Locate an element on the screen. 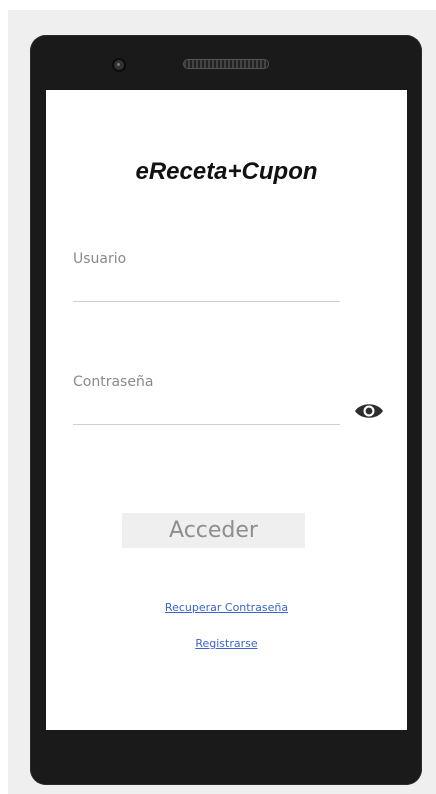 This screenshot has width=436, height=794. username-input is located at coordinates (206, 287).